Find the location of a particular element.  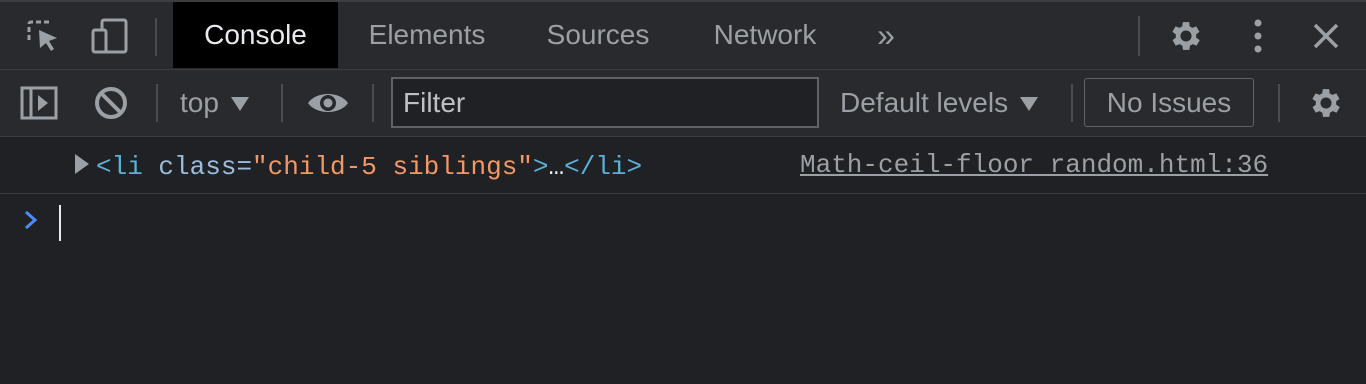

show-sidebar-icon is located at coordinates (39, 103).